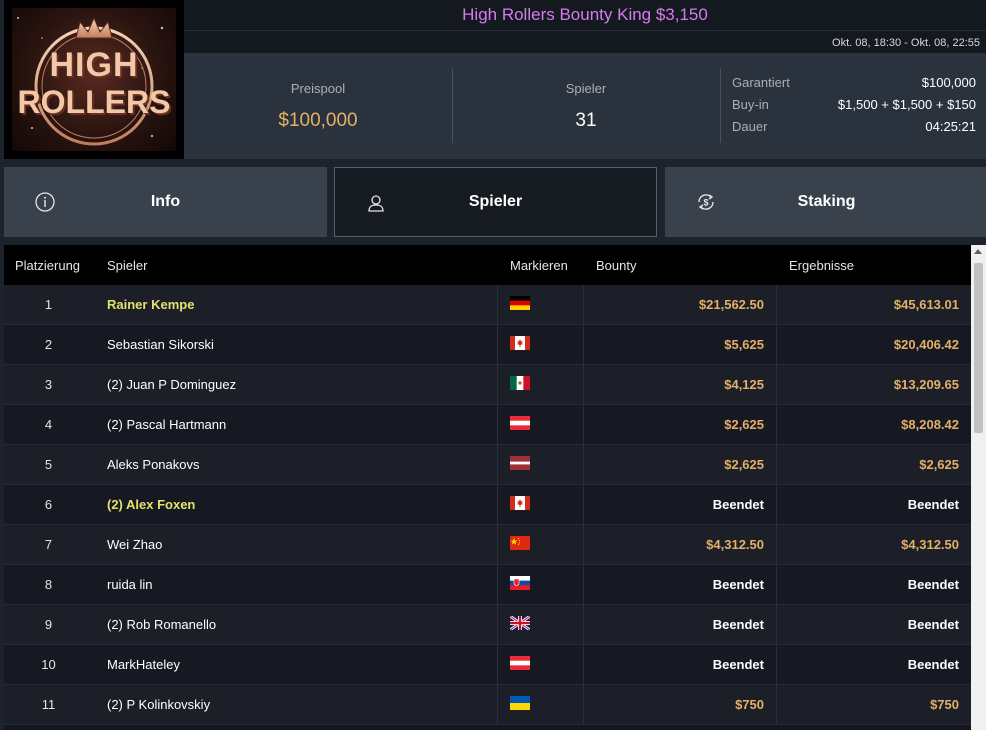 Image resolution: width=986 pixels, height=730 pixels. Describe the element at coordinates (586, 88) in the screenshot. I see `players-label: Spieler` at that location.